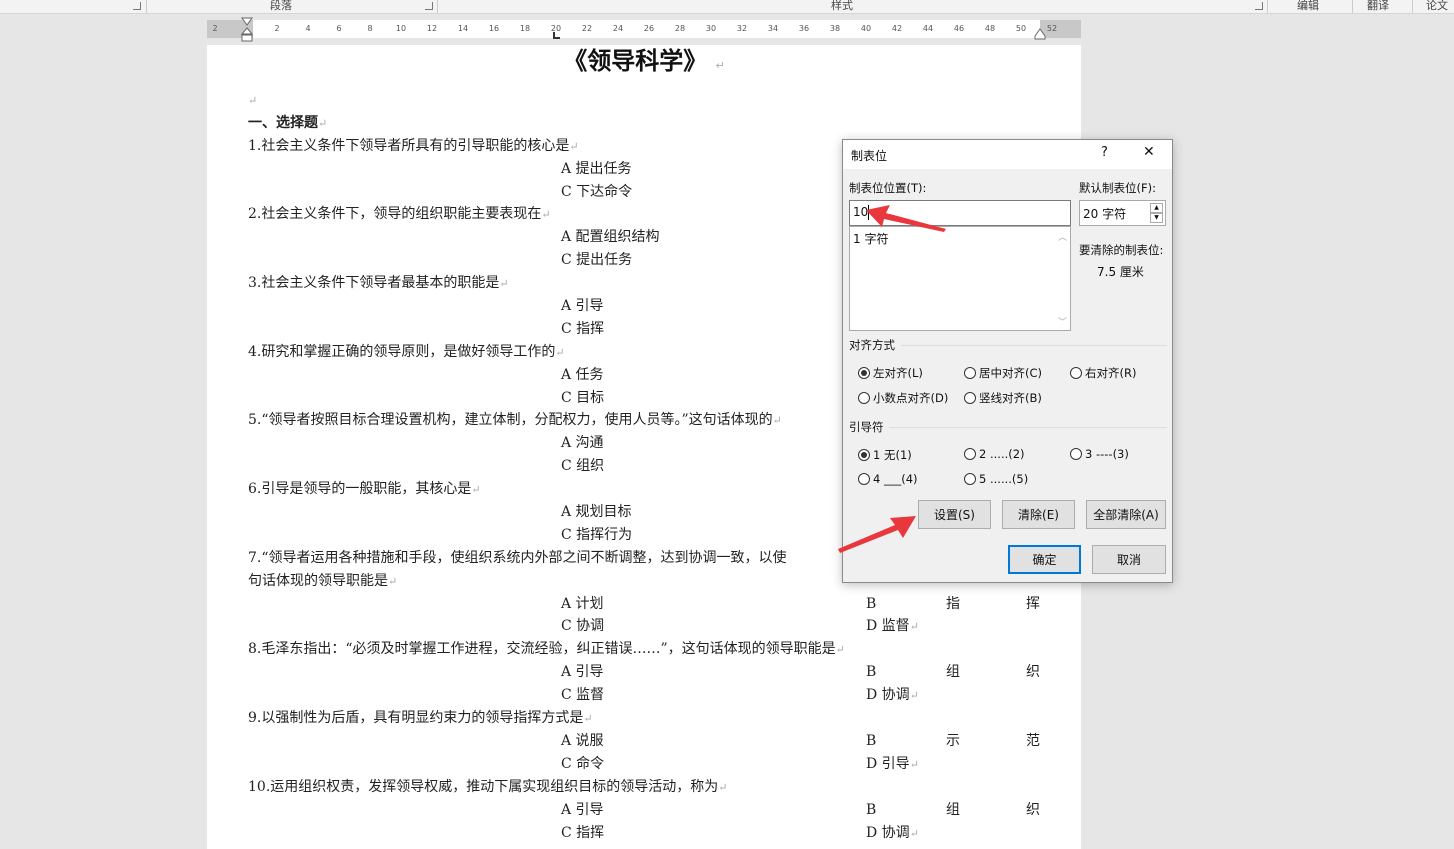  Describe the element at coordinates (416, 718) in the screenshot. I see `question-text: 9.以强制性为后盾，具有明显约束力的领导指挥方式是` at that location.